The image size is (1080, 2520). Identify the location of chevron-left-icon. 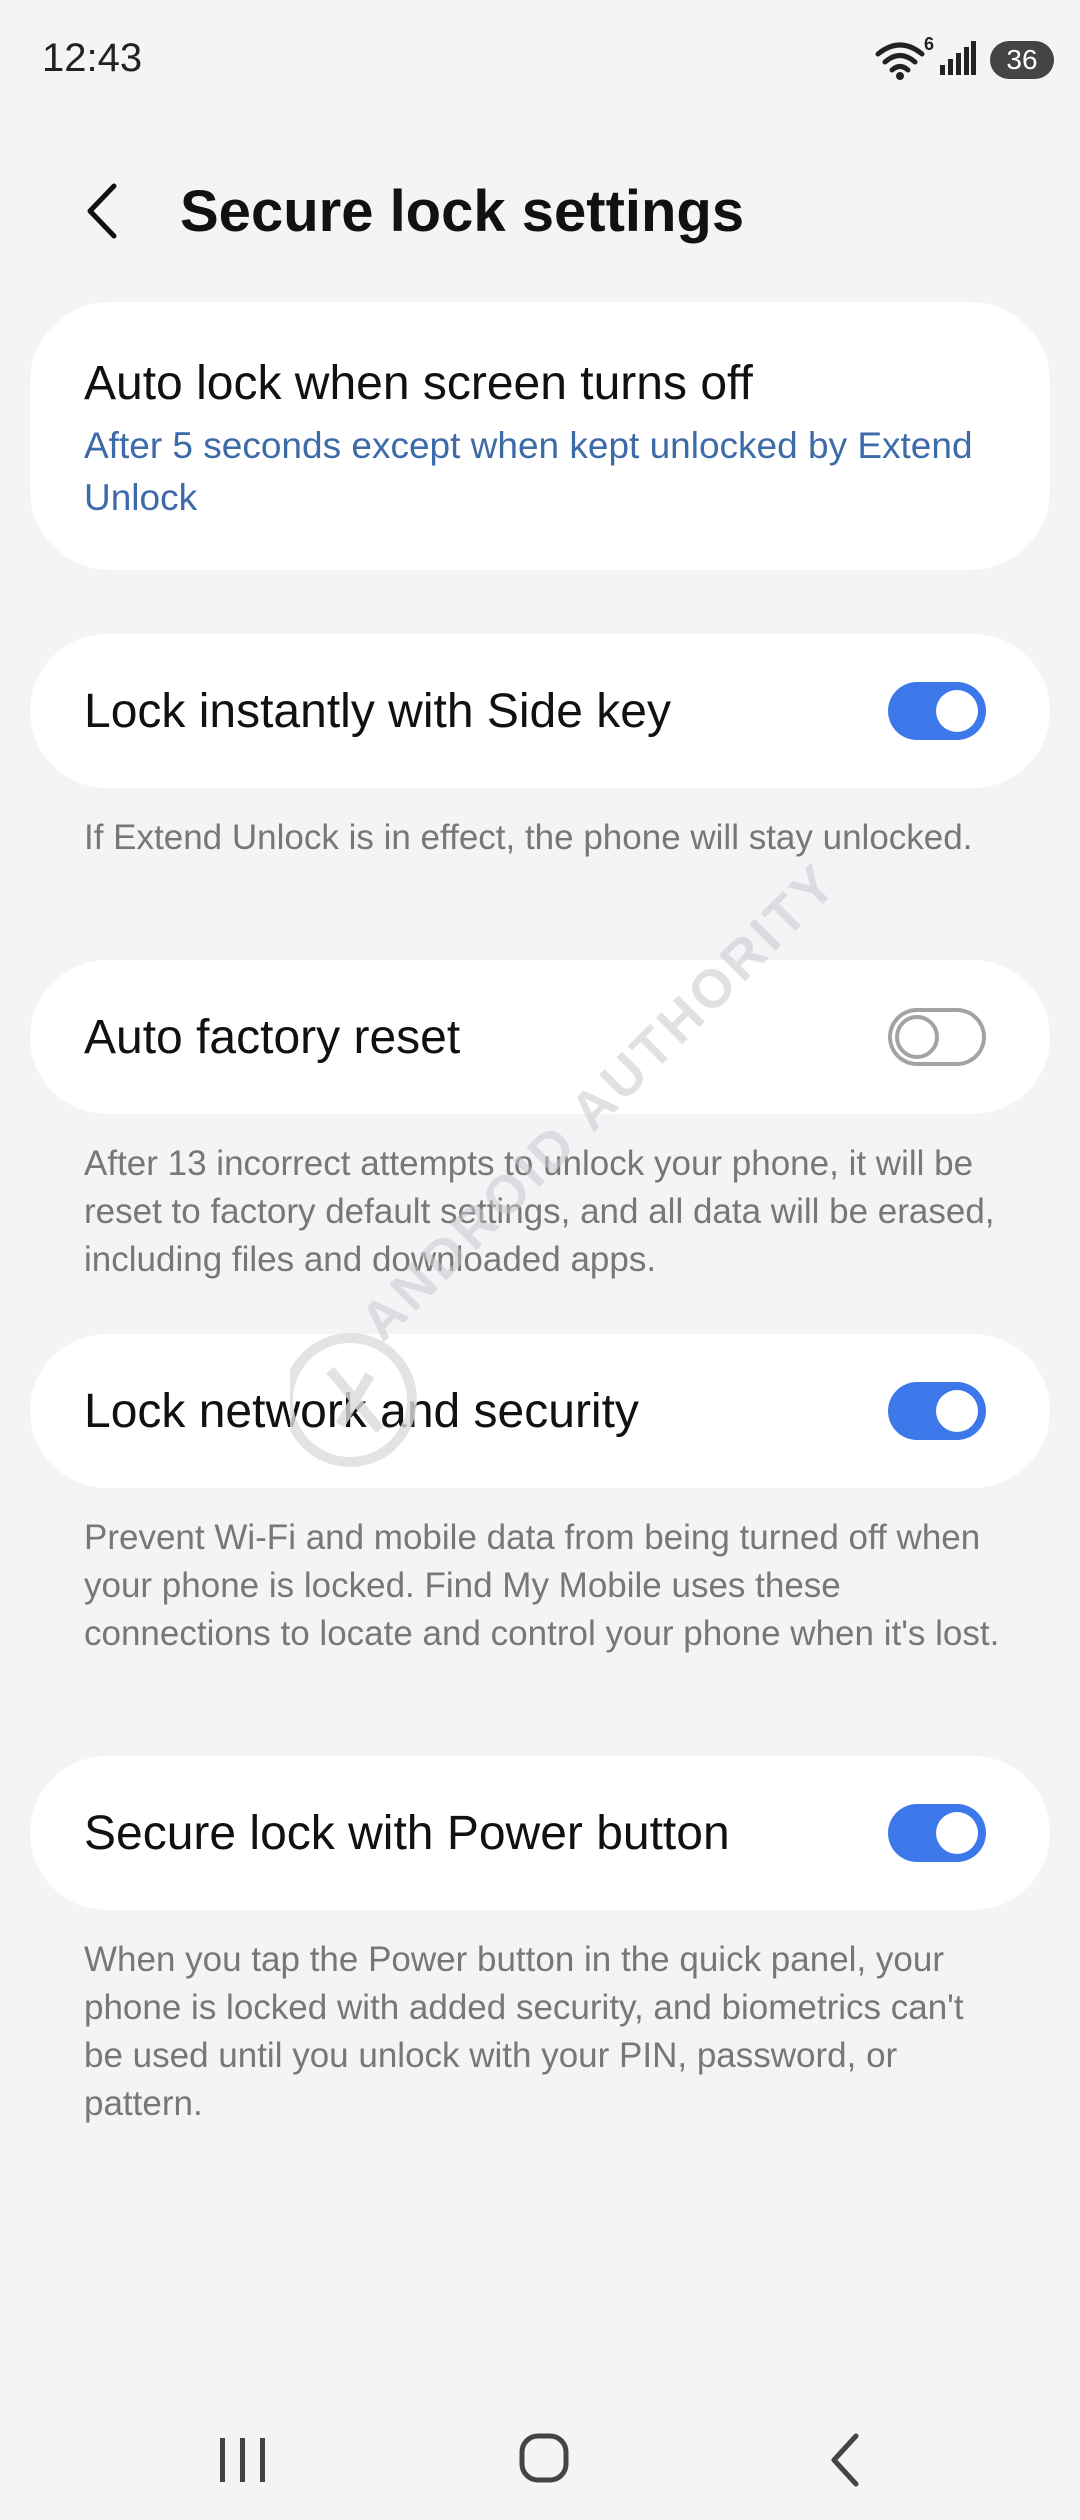
(102, 211).